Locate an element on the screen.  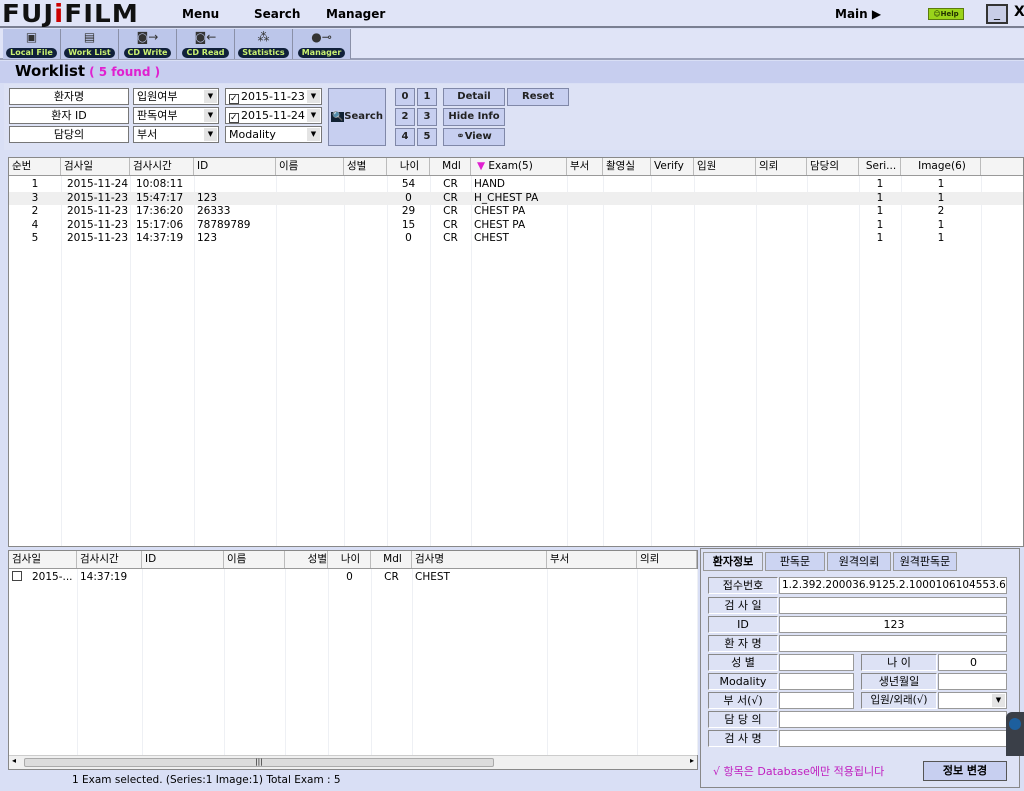
date-to-checkbox: ✓ is located at coordinates (234, 118).